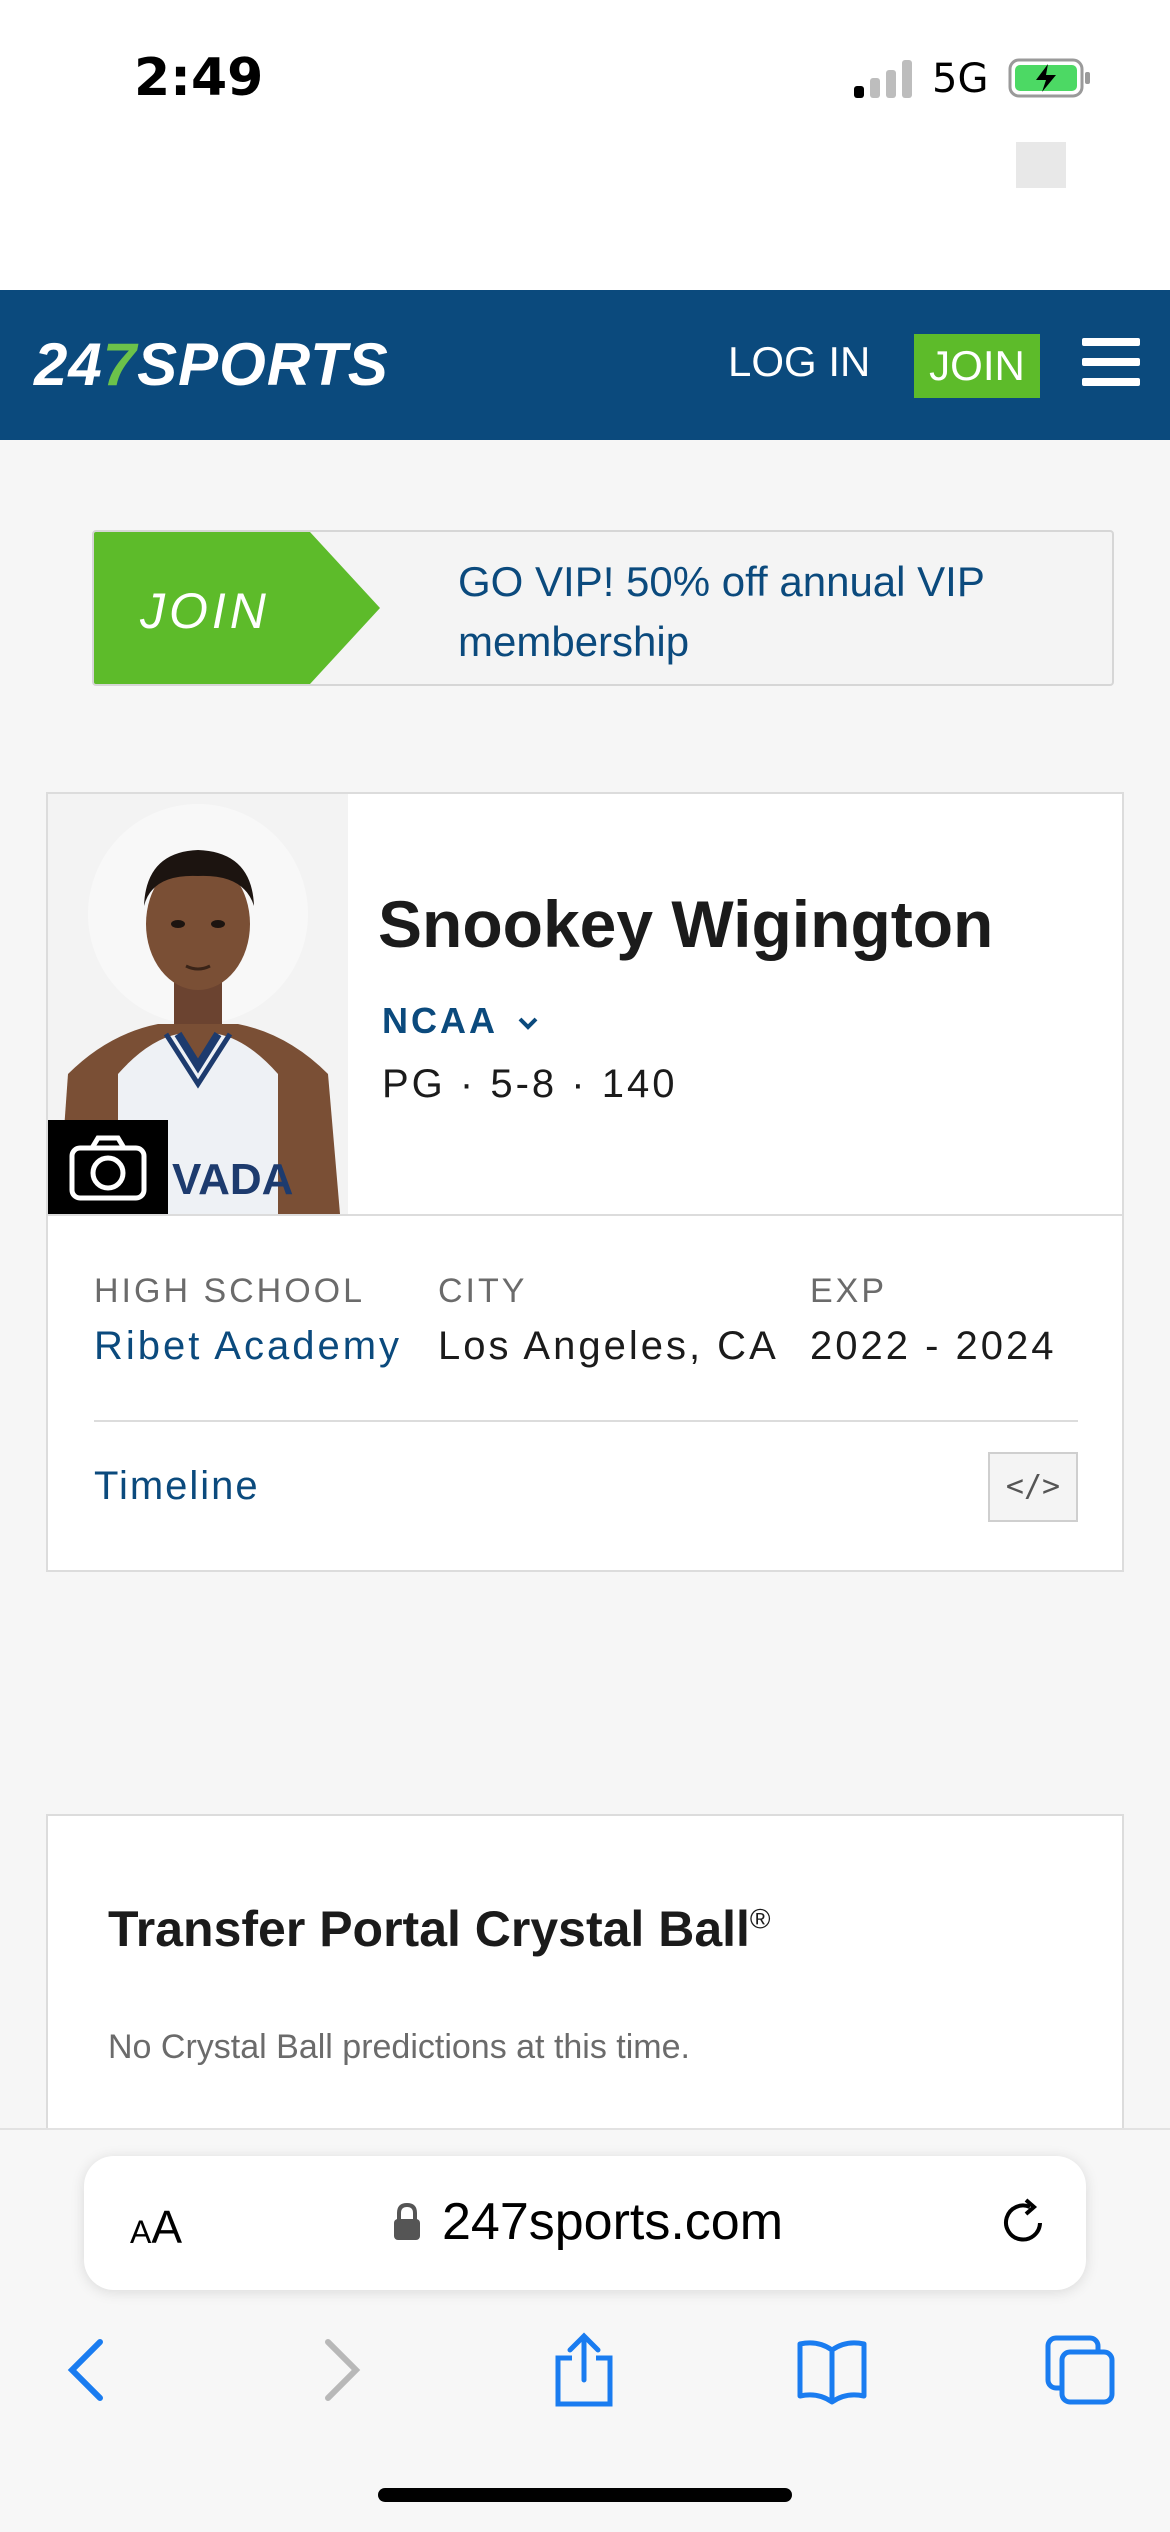 The width and height of the screenshot is (1170, 2532). I want to click on bookmarks-icon, so click(832, 2370).